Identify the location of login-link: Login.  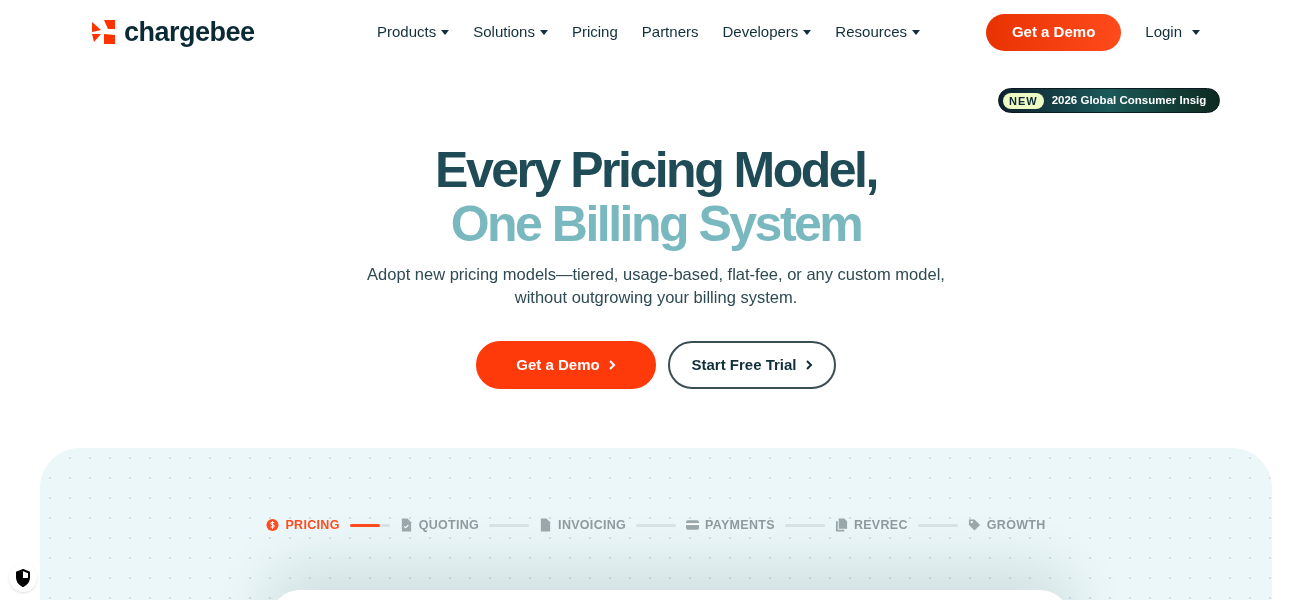
(1172, 32).